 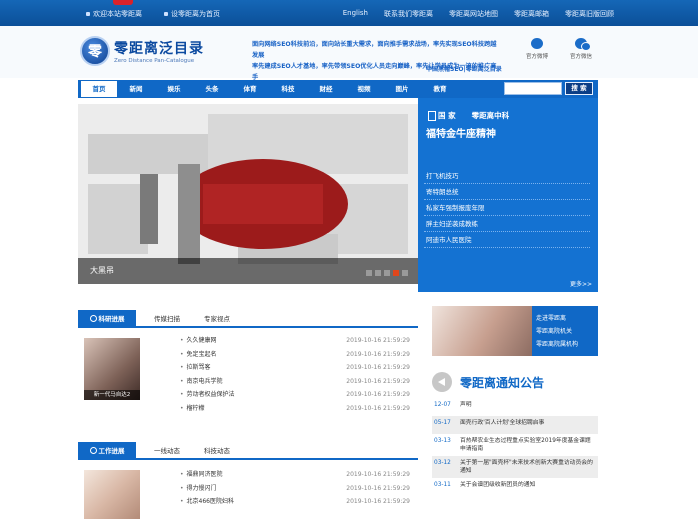 I want to click on section-research-tabs: 科研进展 传媒扫描 专家视点, so click(x=248, y=319).